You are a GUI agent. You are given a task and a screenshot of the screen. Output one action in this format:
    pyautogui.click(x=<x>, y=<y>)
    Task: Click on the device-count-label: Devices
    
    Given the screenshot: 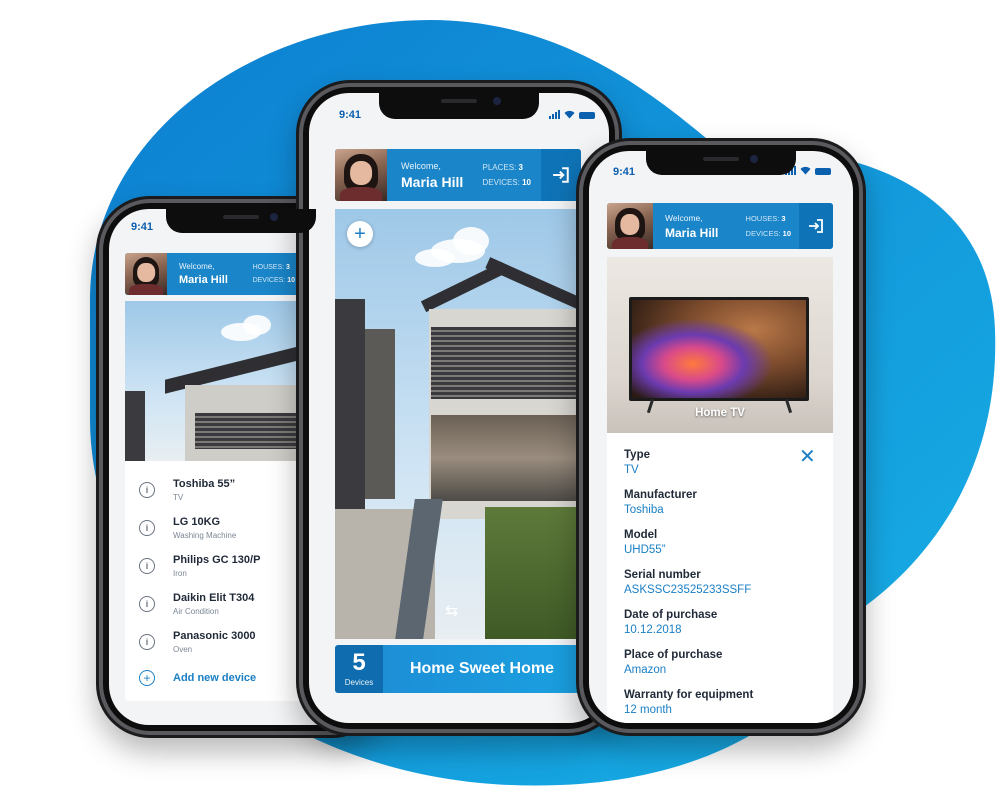 What is the action you would take?
    pyautogui.click(x=359, y=682)
    